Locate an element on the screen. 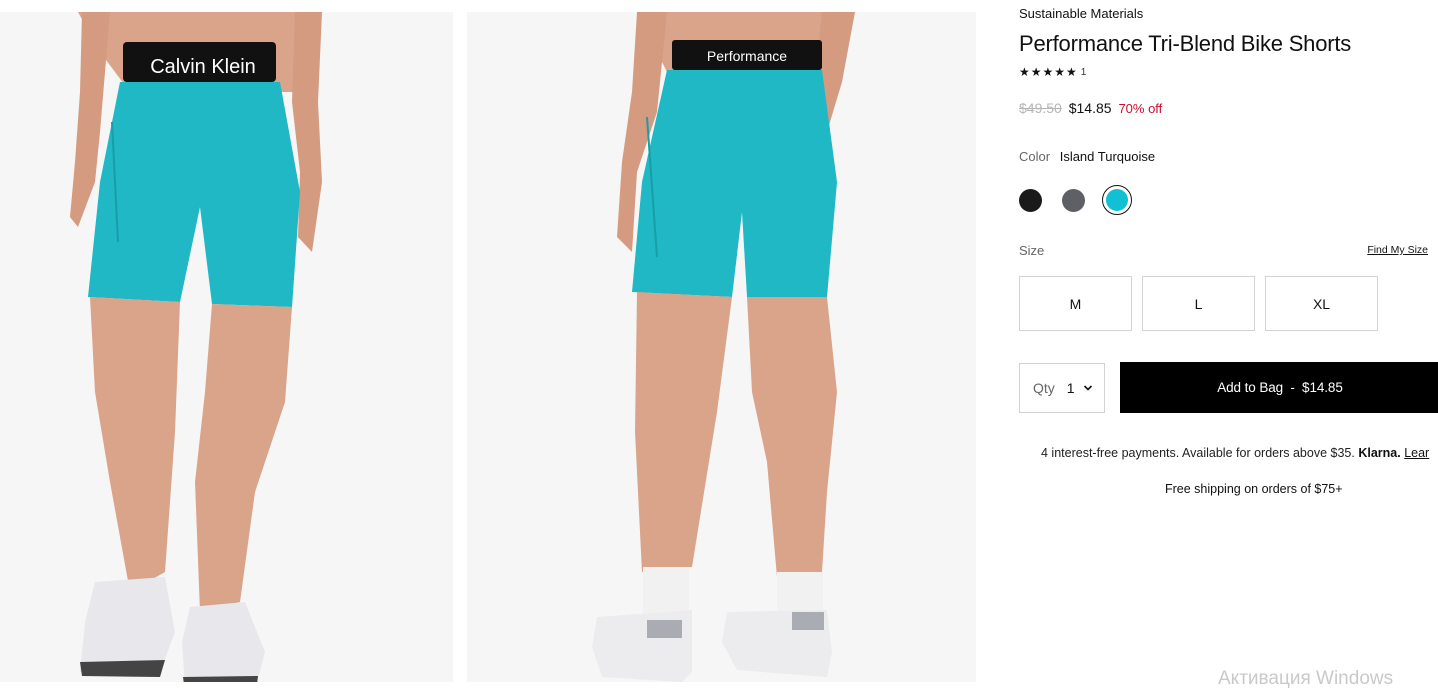 Image resolution: width=1438 pixels, height=690 pixels. sustainable-tag: Sustainable Materials is located at coordinates (1081, 13).